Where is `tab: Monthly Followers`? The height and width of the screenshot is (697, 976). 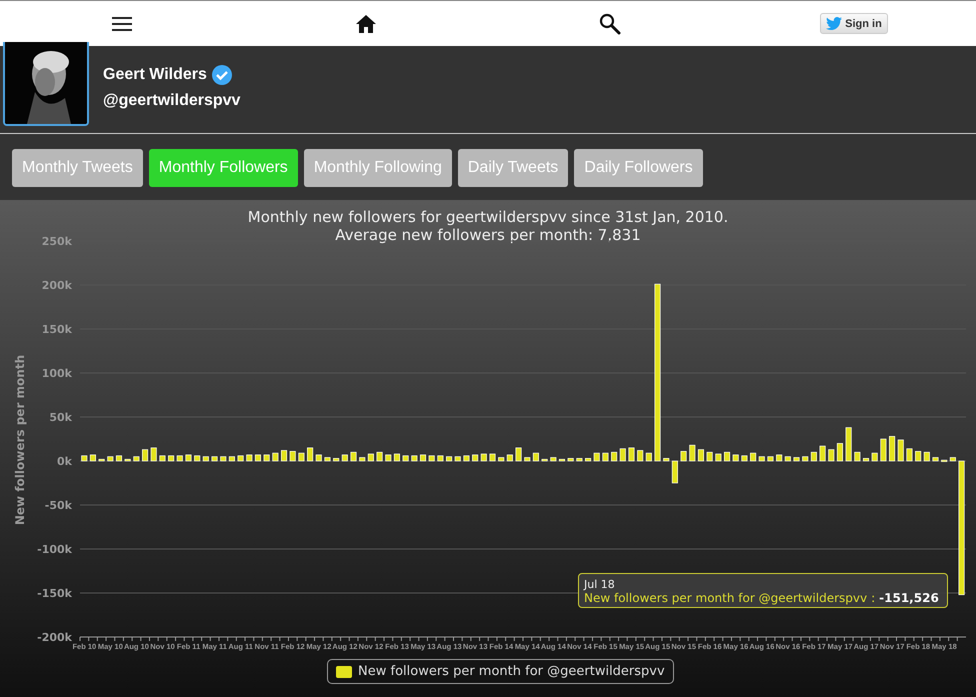 tab: Monthly Followers is located at coordinates (223, 168).